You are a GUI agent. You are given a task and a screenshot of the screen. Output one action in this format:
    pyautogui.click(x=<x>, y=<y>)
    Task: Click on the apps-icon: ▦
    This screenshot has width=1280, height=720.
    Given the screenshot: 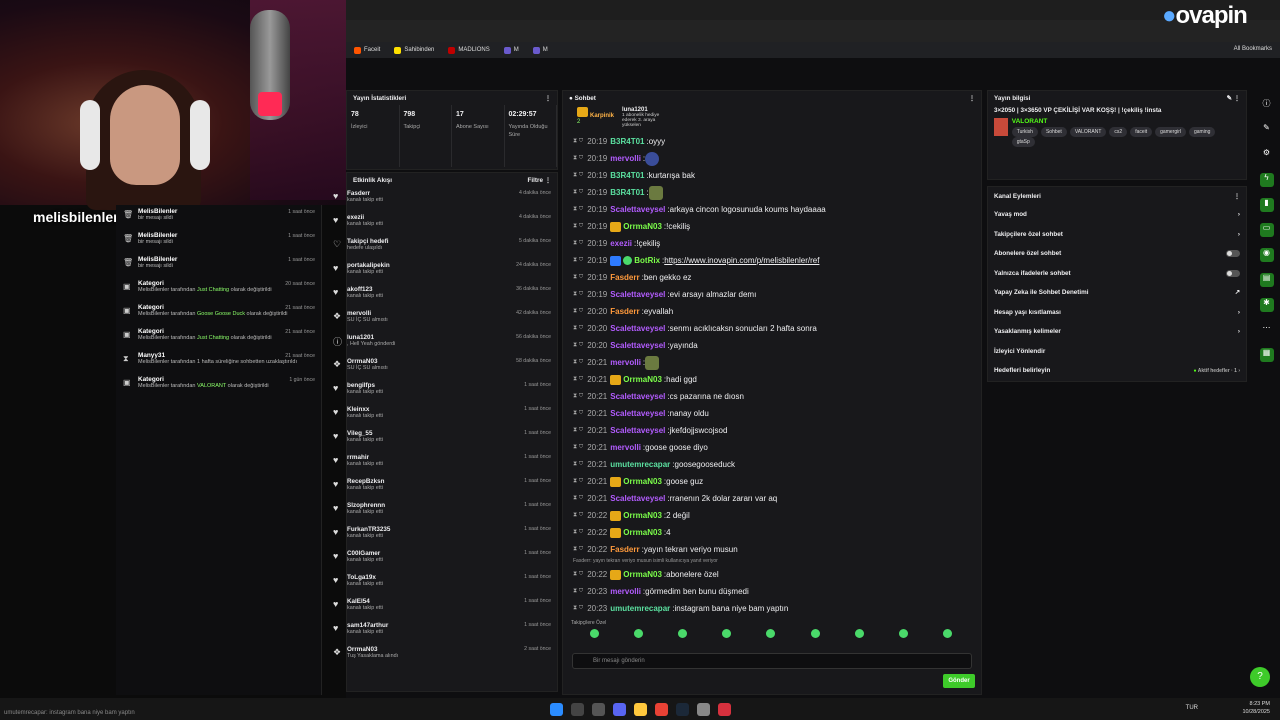 What is the action you would take?
    pyautogui.click(x=1266, y=355)
    